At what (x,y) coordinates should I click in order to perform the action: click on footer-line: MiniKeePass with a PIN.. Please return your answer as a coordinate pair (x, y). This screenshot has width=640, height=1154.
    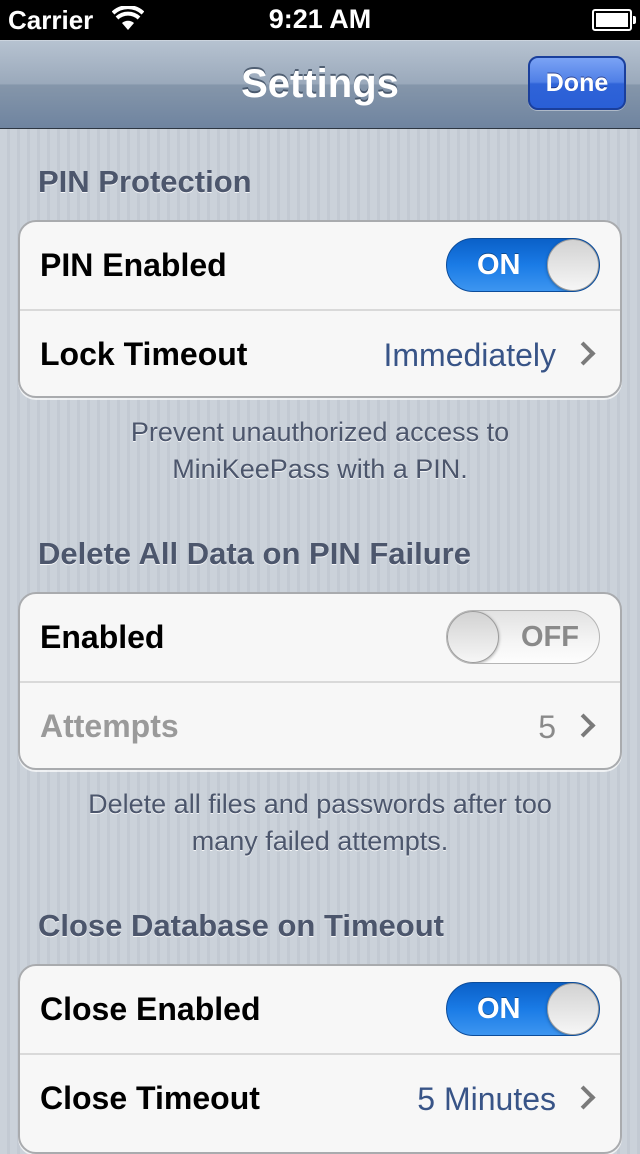
    Looking at the image, I should click on (320, 469).